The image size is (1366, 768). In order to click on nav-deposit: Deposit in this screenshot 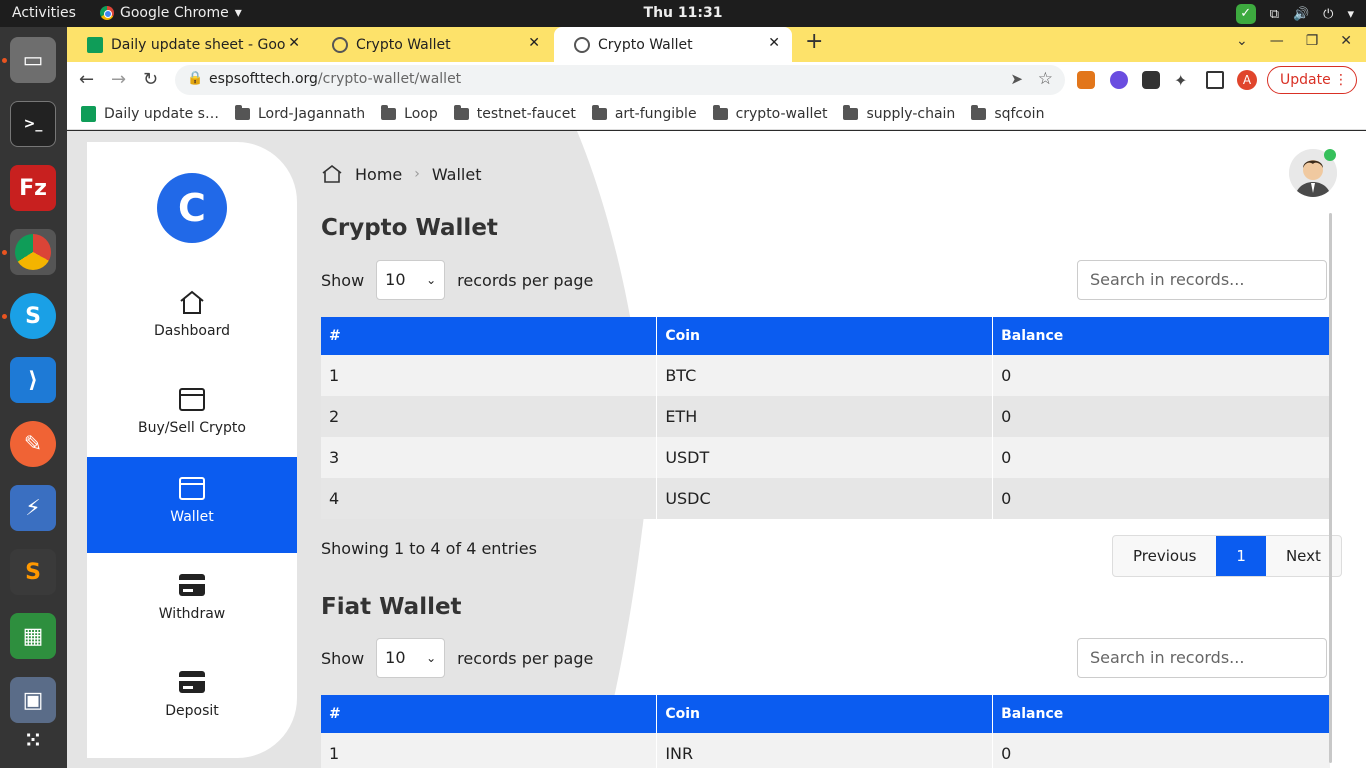, I will do `click(192, 699)`.